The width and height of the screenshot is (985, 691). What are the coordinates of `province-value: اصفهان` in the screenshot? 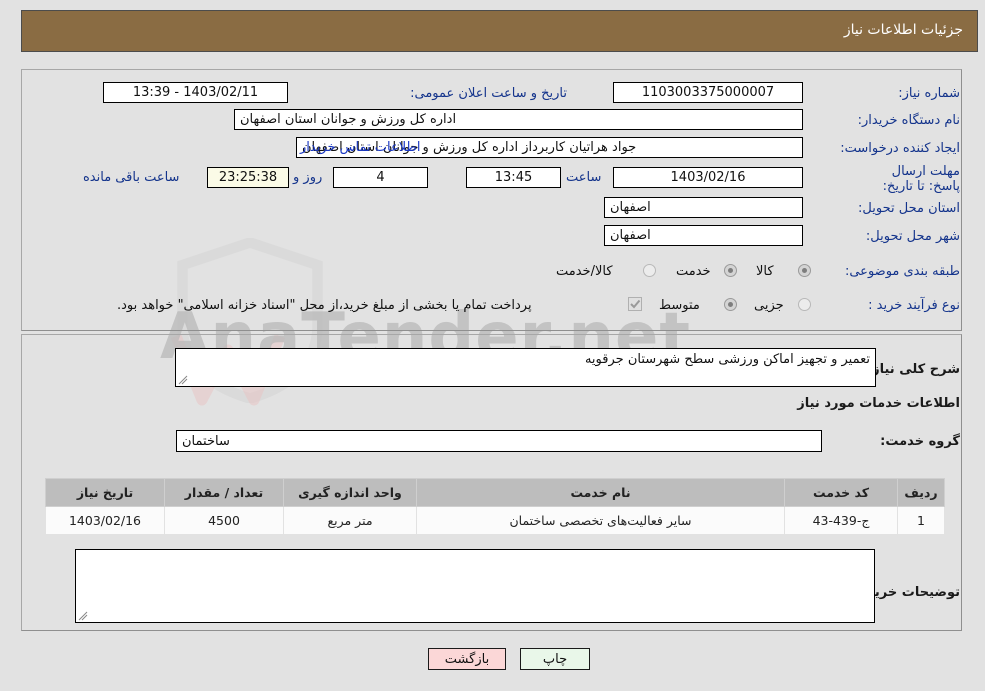 It's located at (703, 207).